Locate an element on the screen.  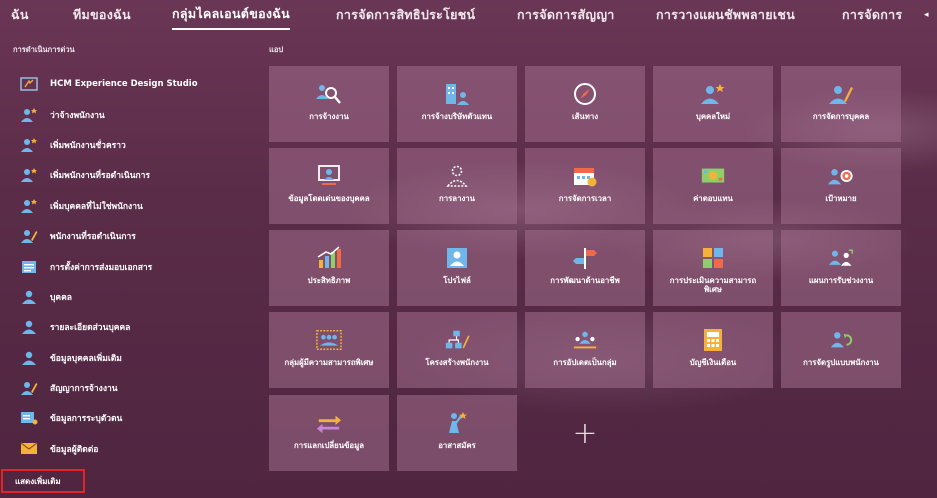
tab-me: ฉัน is located at coordinates (20, 15).